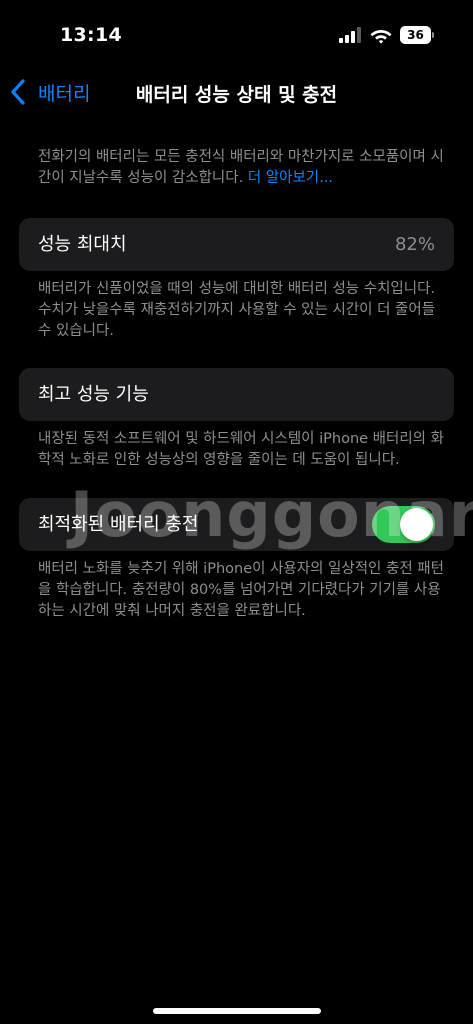 The height and width of the screenshot is (1024, 473). Describe the element at coordinates (236, 95) in the screenshot. I see `page-title: 배터리 성능 상태 및 충전` at that location.